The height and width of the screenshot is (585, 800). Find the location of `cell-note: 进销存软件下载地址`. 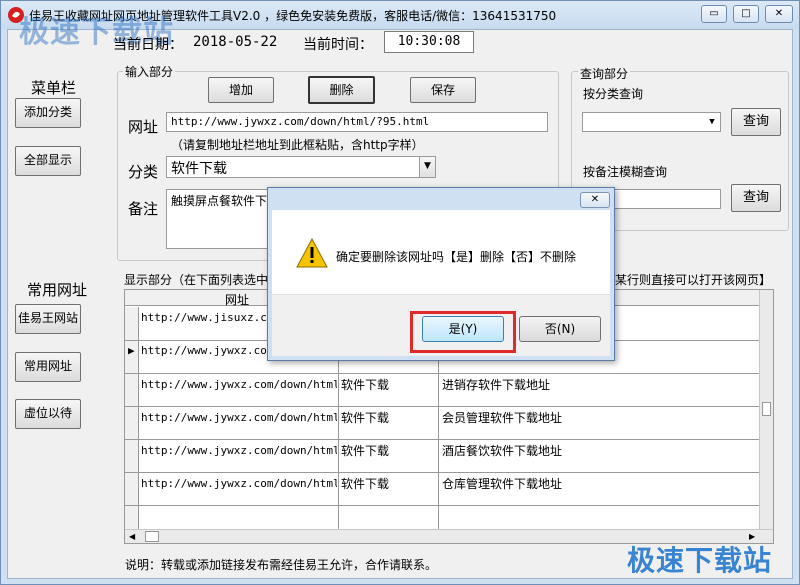

cell-note: 进销存软件下载地址 is located at coordinates (496, 385).